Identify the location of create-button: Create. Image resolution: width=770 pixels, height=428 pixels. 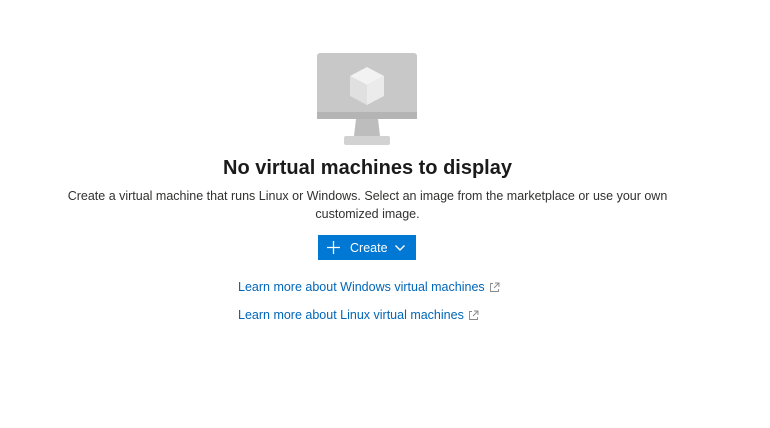
(367, 247).